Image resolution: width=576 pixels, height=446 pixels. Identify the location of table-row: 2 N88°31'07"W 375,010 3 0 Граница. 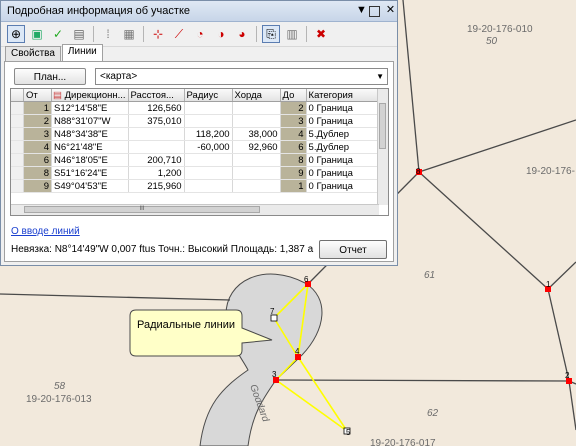
(195, 121).